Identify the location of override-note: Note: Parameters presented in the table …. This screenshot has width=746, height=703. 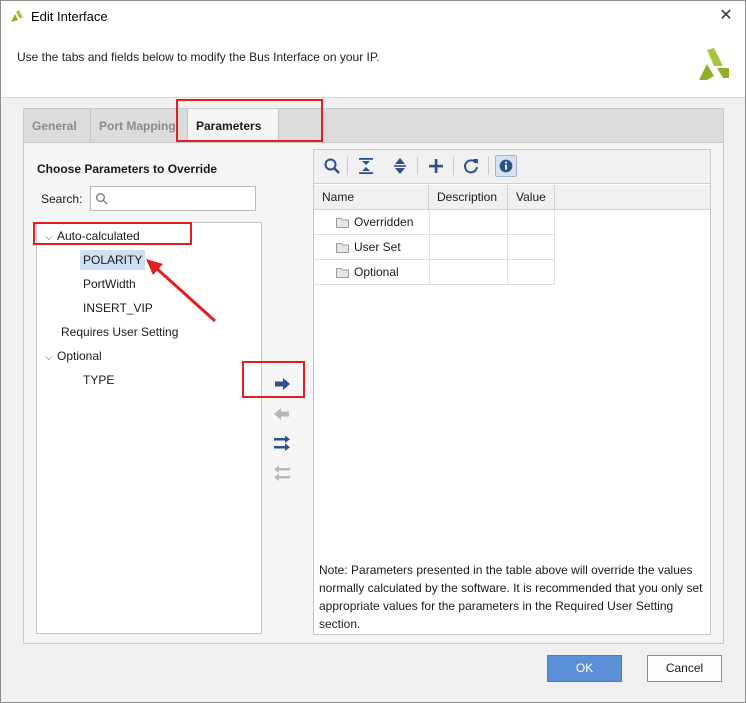
(511, 597).